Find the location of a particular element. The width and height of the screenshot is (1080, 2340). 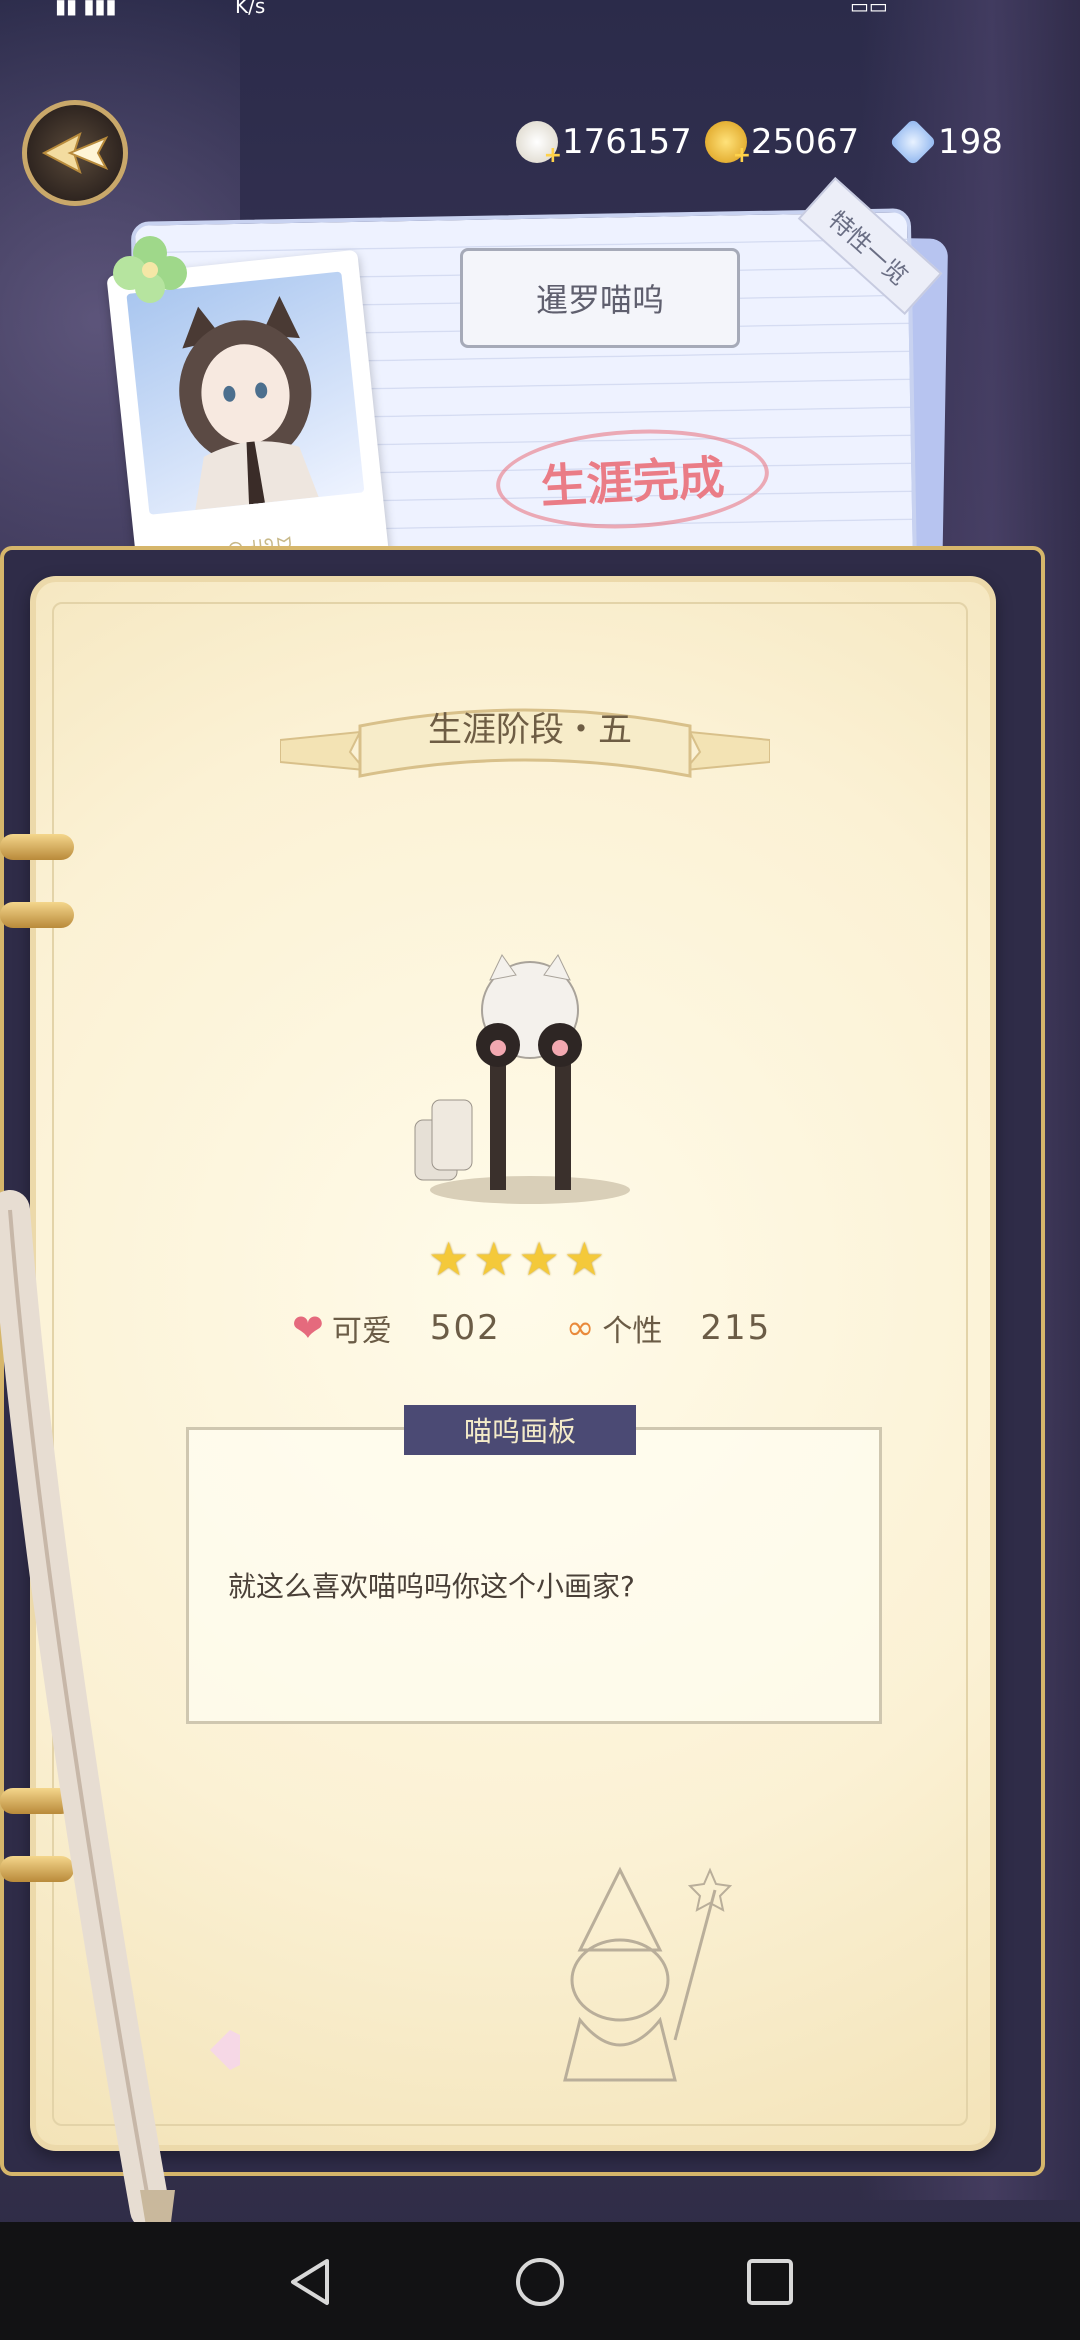

character-name: 暹罗喵呜 is located at coordinates (599, 300).